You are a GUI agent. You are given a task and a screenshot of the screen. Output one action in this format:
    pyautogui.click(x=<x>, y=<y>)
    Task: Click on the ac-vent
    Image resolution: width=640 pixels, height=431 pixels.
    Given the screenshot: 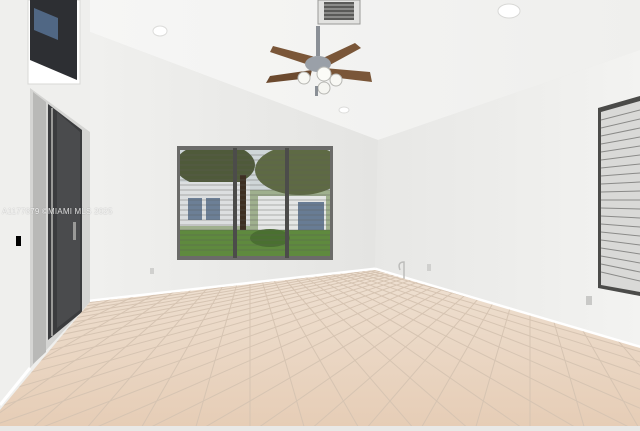 What is the action you would take?
    pyautogui.click(x=339, y=12)
    